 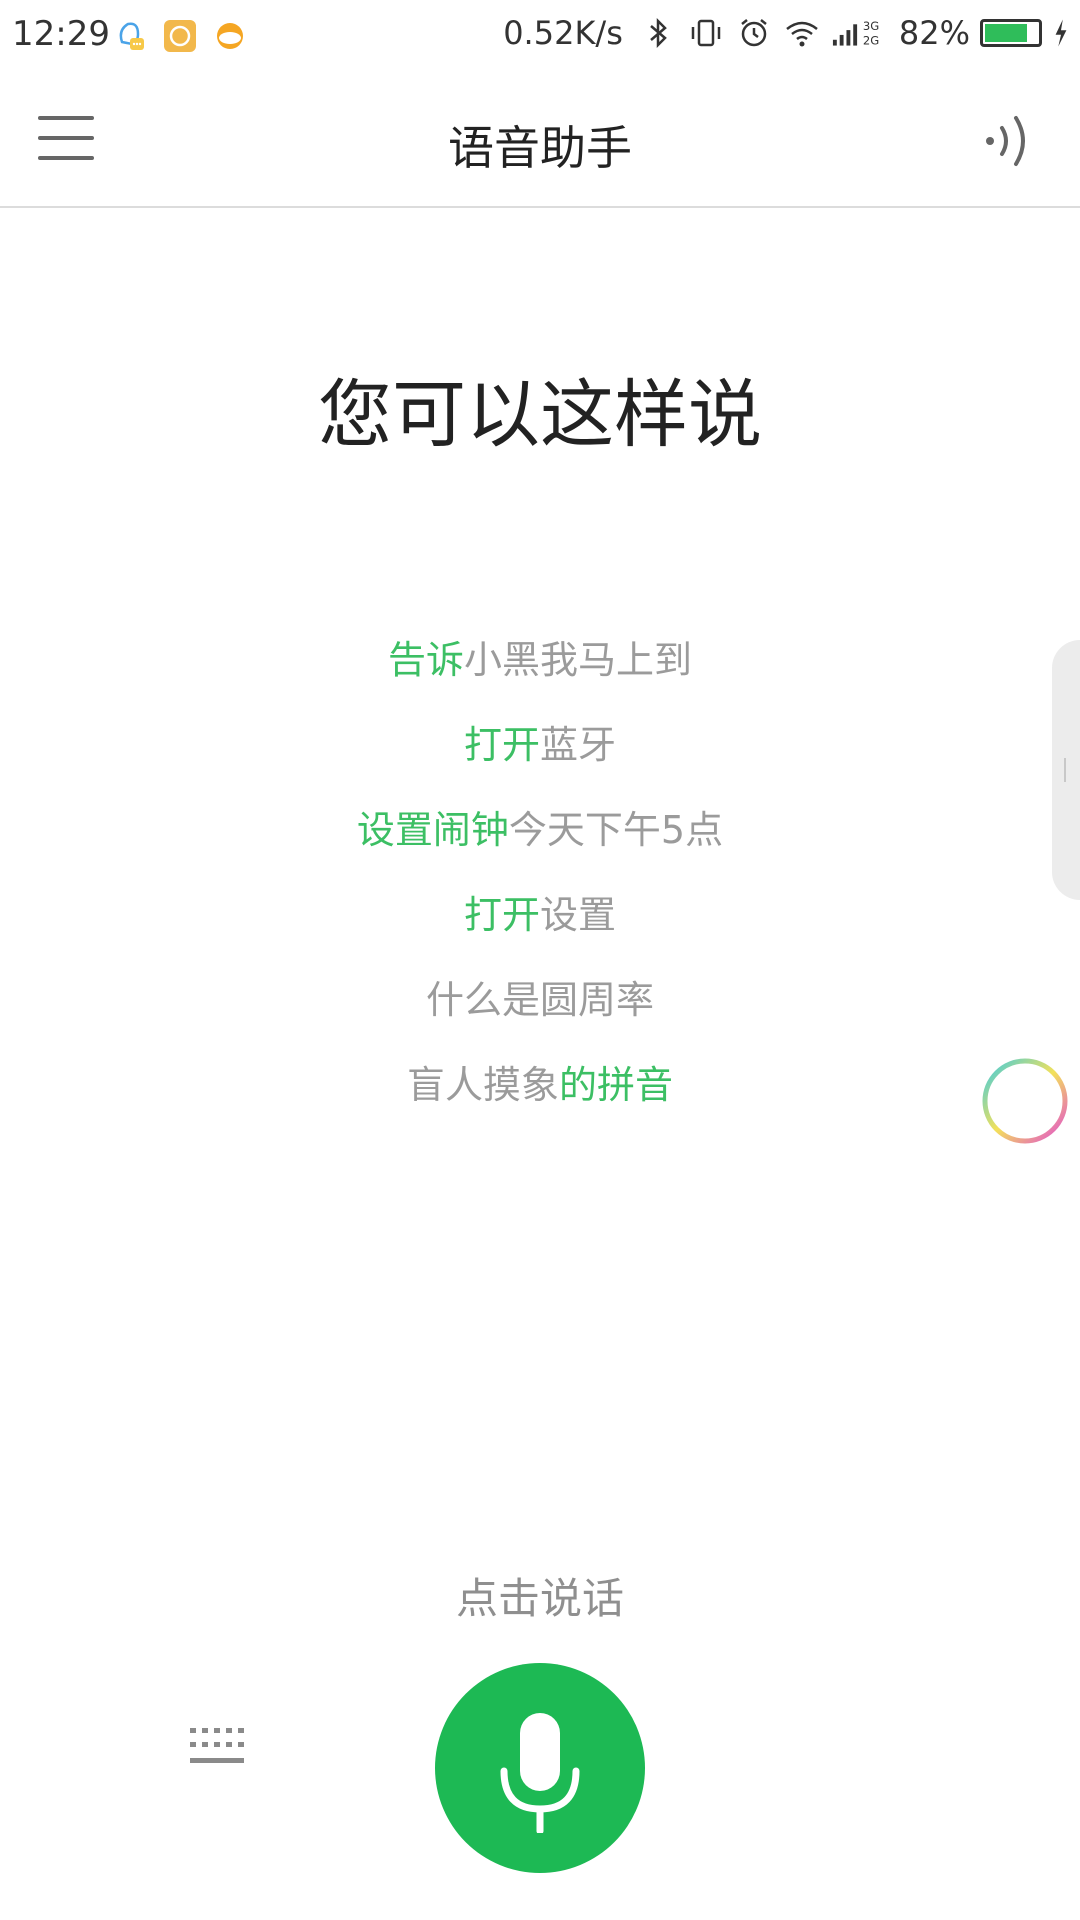 What do you see at coordinates (1005, 141) in the screenshot?
I see `speaker-icon` at bounding box center [1005, 141].